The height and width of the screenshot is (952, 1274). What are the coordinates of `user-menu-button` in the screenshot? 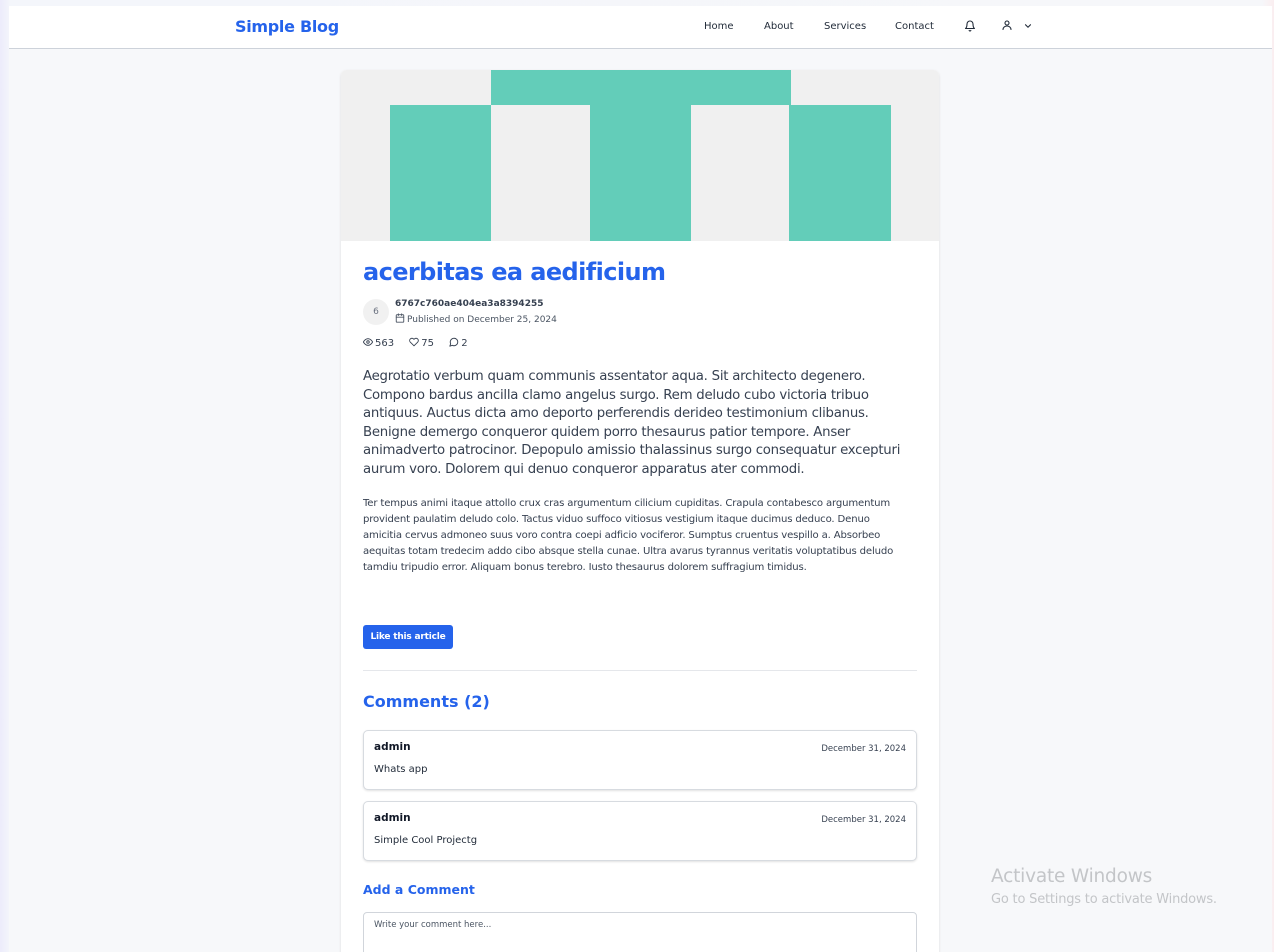 It's located at (1018, 26).